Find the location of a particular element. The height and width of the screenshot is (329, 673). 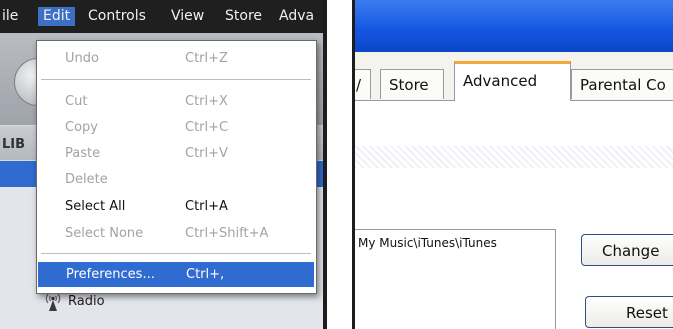

tab-partial: / is located at coordinates (363, 84).